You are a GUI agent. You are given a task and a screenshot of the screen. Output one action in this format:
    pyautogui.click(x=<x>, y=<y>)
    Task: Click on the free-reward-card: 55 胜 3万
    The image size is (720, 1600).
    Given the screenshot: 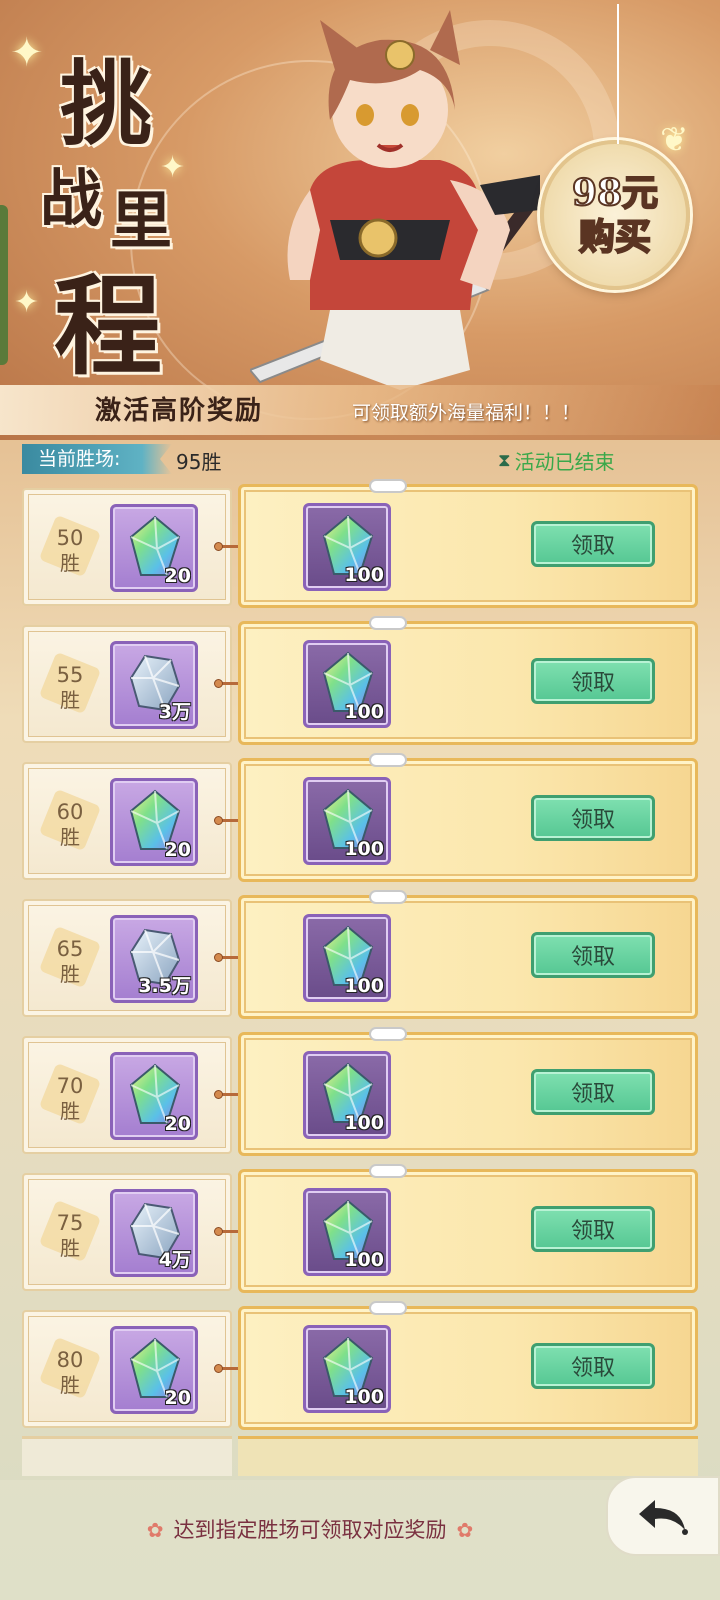 What is the action you would take?
    pyautogui.click(x=127, y=684)
    